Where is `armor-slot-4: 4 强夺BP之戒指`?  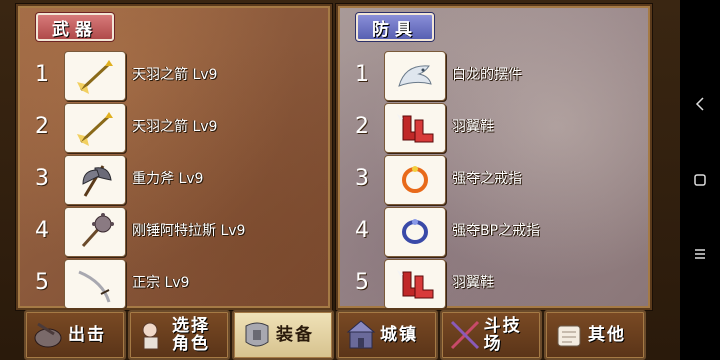
armor-slot-4: 4 强夺BP之戒指 is located at coordinates (494, 232).